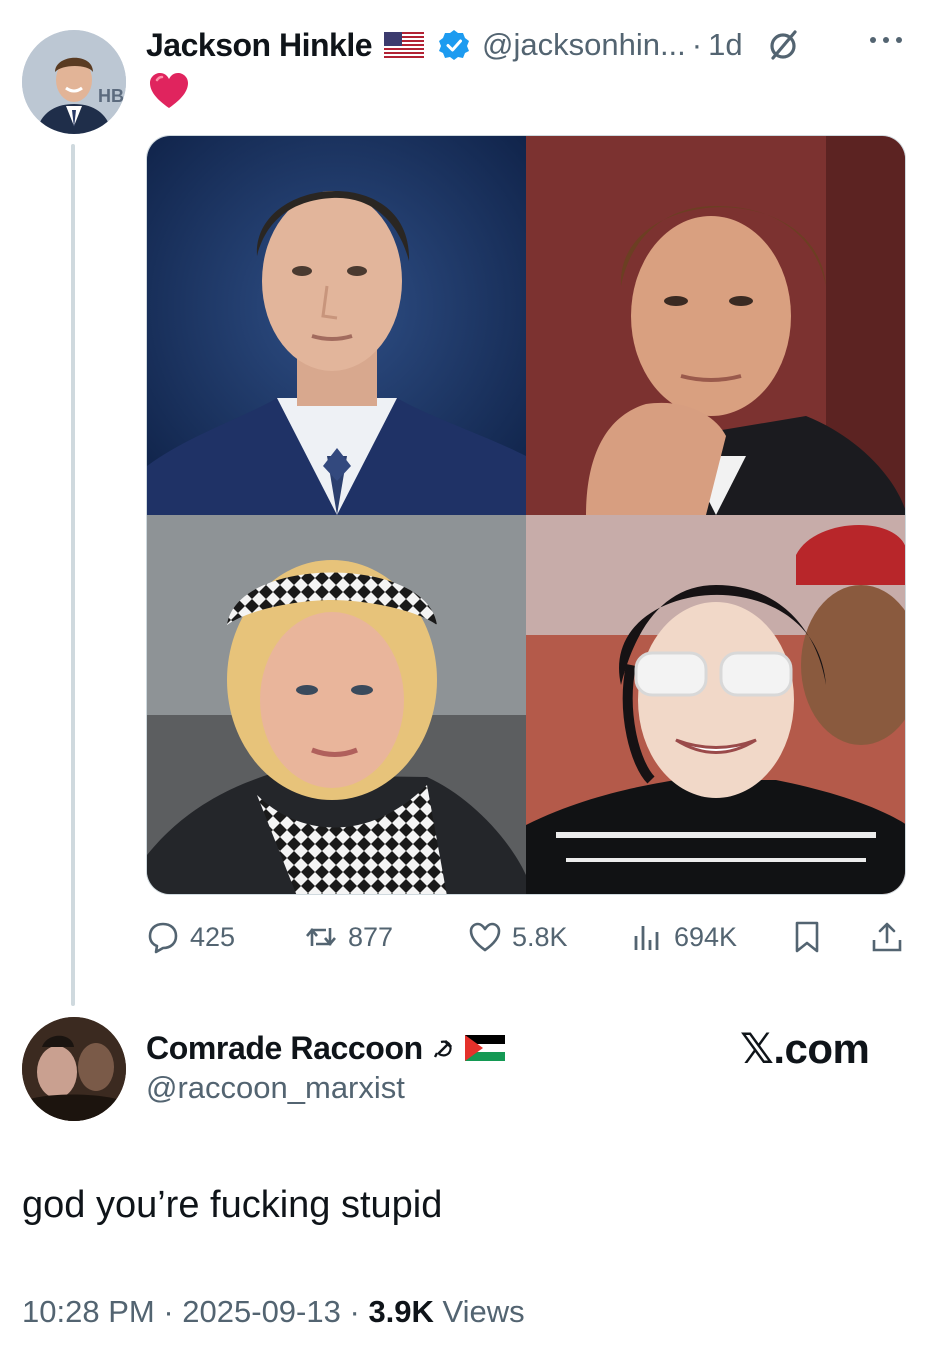 The width and height of the screenshot is (928, 1350). I want to click on reply-author-name: Comrade Raccoon, so click(284, 1048).